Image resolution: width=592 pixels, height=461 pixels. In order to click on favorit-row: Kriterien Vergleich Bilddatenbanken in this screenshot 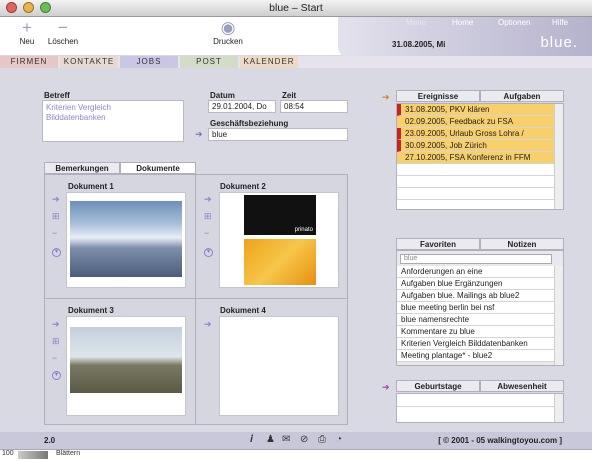, I will do `click(476, 344)`.